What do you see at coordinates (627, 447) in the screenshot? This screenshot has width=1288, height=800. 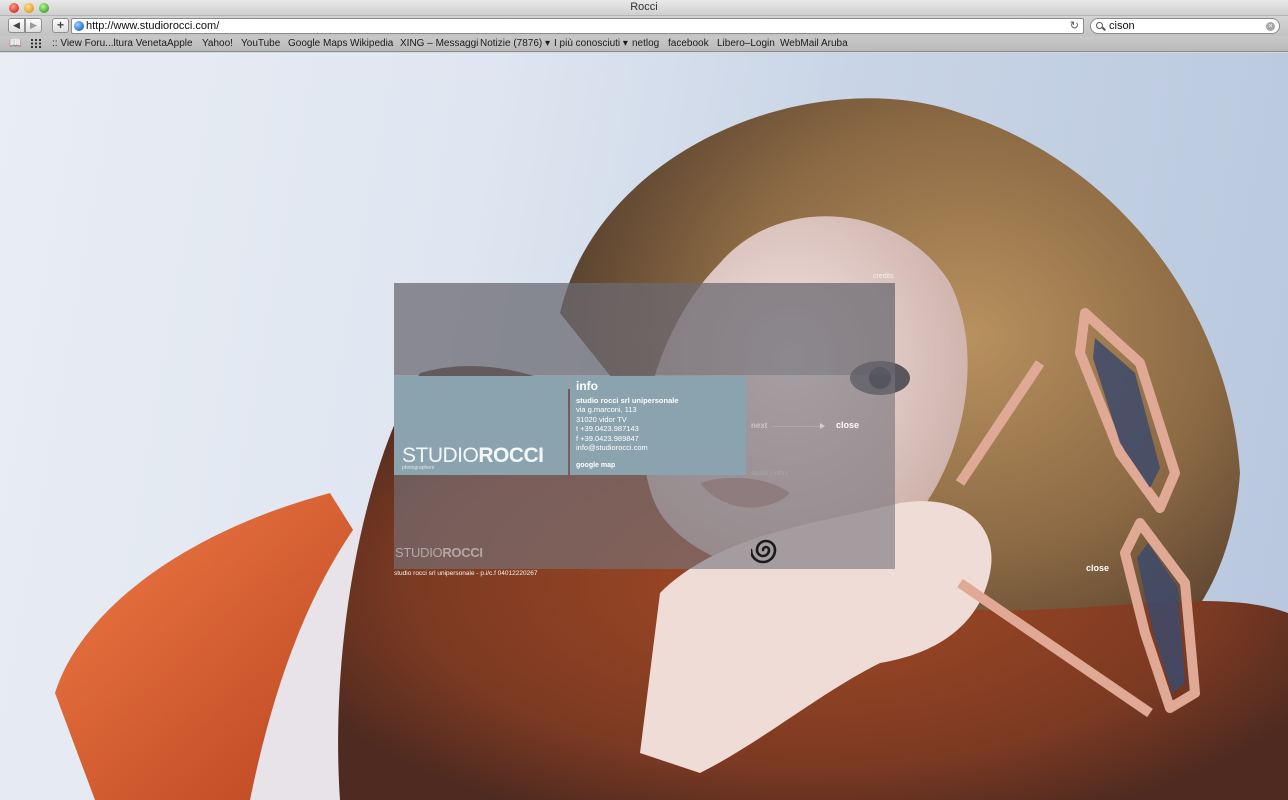 I see `email-link: info@studiorocci.com` at bounding box center [627, 447].